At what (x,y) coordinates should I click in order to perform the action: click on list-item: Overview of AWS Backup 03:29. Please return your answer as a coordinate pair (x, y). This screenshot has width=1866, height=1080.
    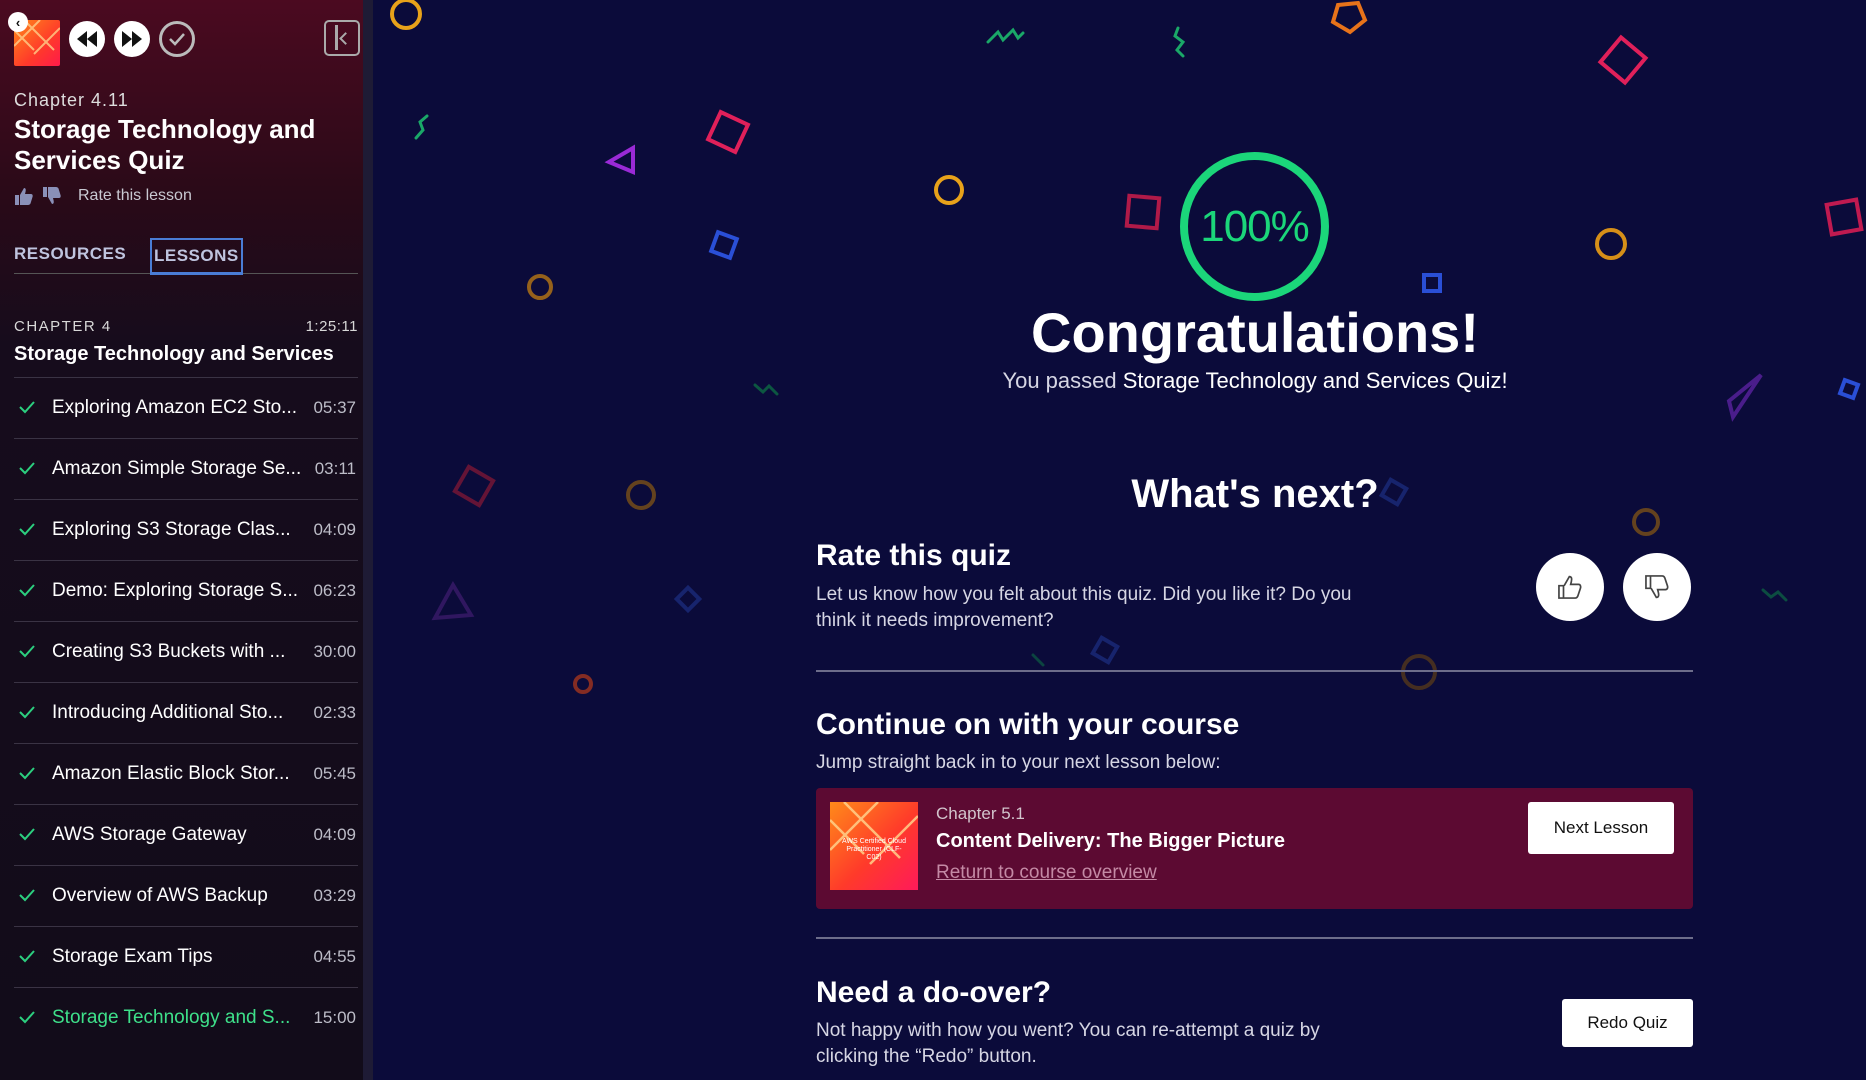
    Looking at the image, I should click on (186, 895).